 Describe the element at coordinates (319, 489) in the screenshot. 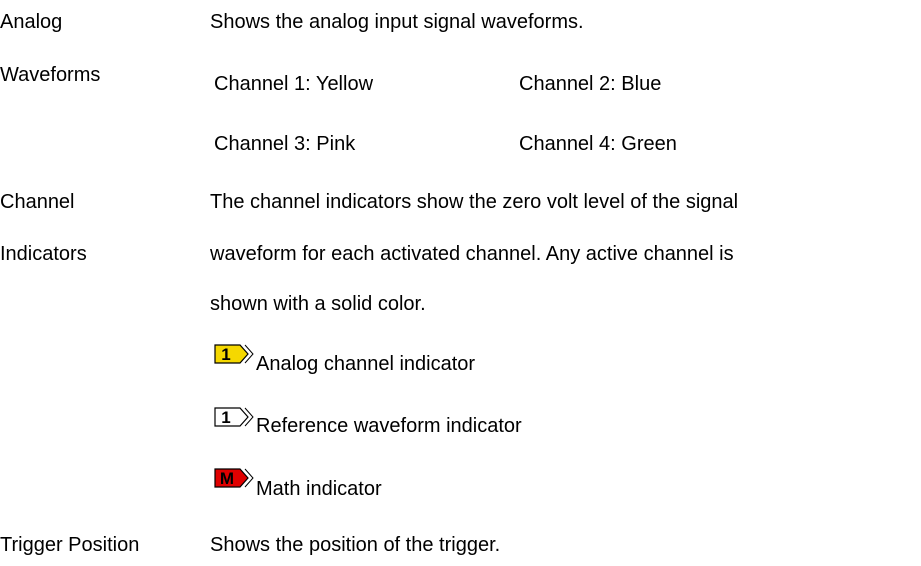

I see `math-indicator-label: Math indicator` at that location.